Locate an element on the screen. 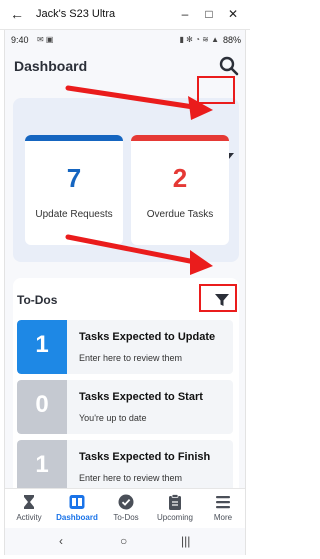 The height and width of the screenshot is (559, 320). tab-label: Upcoming is located at coordinates (174, 517).